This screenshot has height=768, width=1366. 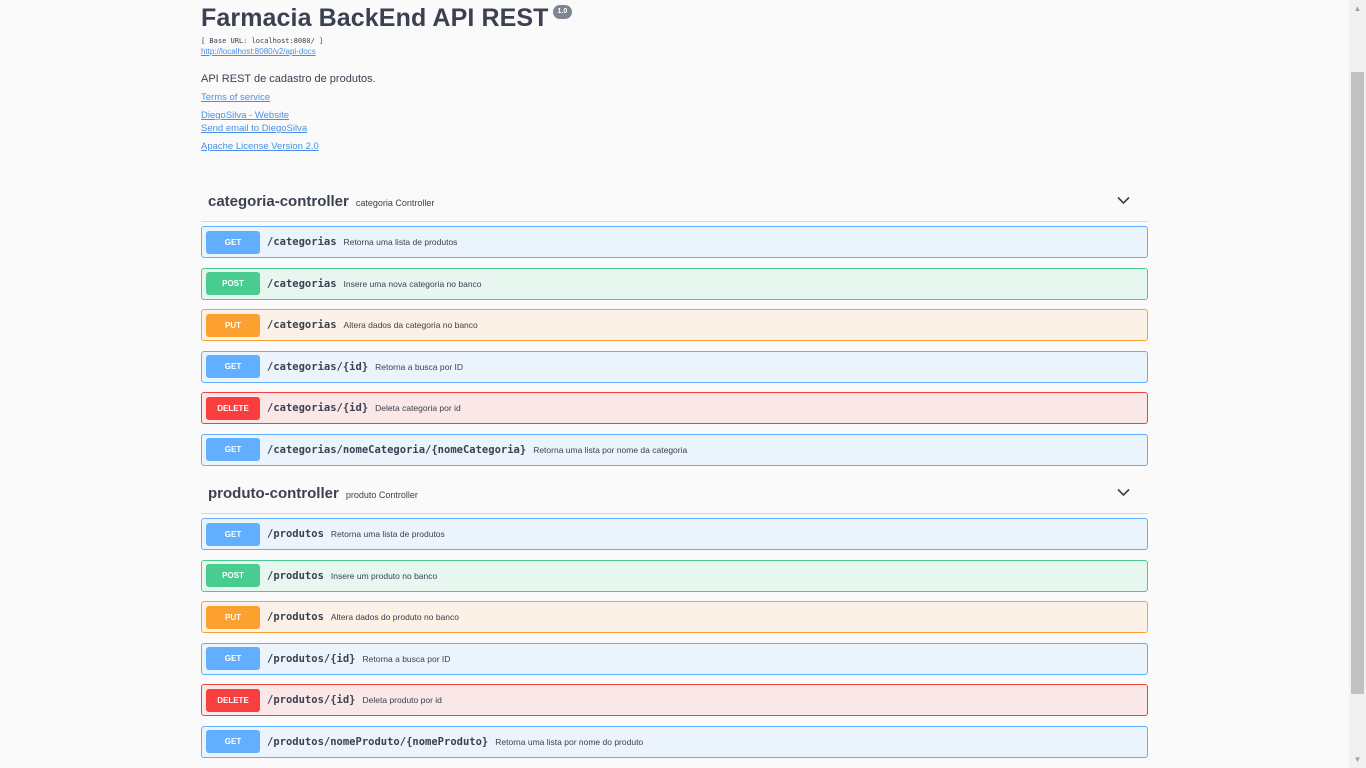 I want to click on email-link: Send email to DiegoSilva, so click(x=674, y=128).